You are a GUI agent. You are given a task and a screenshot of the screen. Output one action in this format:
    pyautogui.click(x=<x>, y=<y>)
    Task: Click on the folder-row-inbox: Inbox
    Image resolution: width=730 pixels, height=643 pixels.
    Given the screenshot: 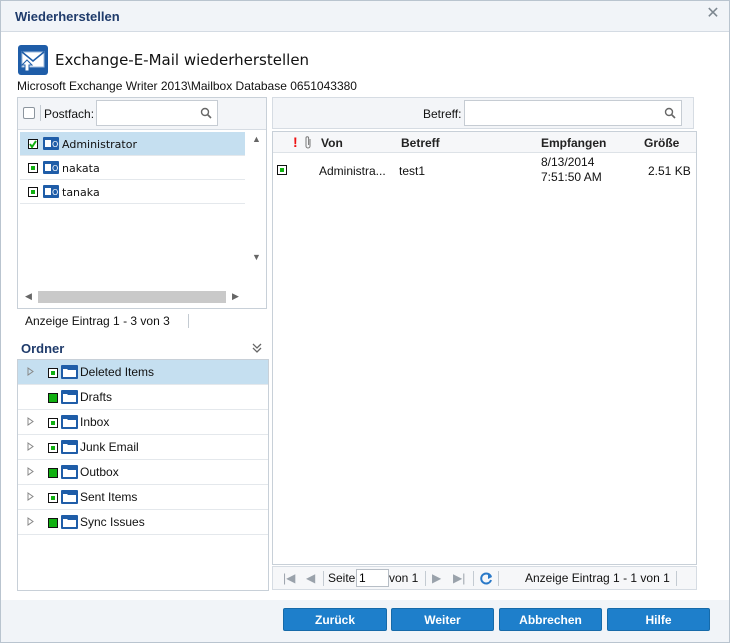 What is the action you would take?
    pyautogui.click(x=143, y=422)
    